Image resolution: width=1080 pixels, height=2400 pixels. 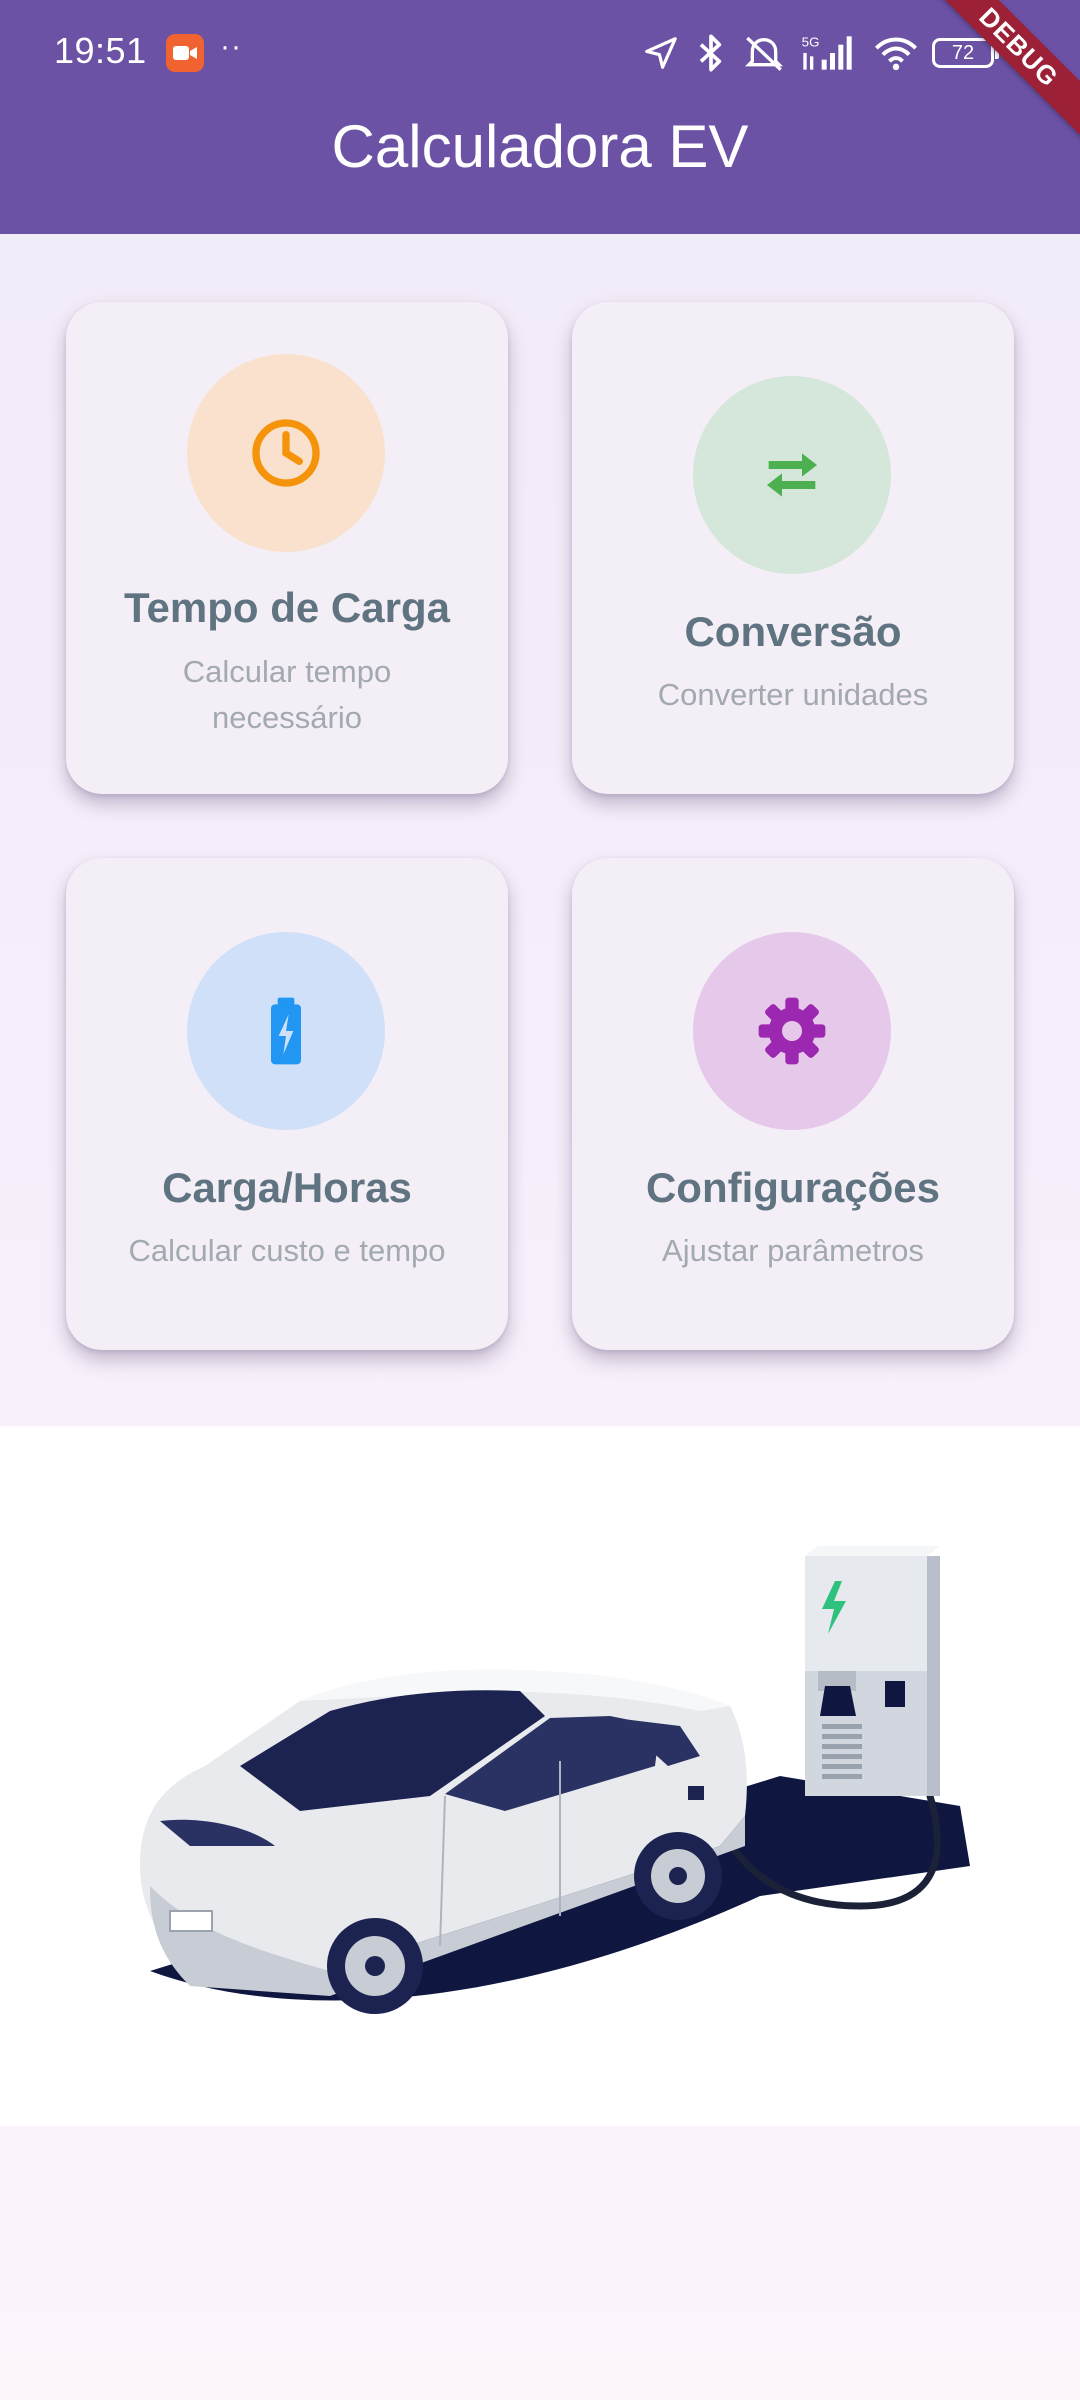 I want to click on gear-icon, so click(x=792, y=1031).